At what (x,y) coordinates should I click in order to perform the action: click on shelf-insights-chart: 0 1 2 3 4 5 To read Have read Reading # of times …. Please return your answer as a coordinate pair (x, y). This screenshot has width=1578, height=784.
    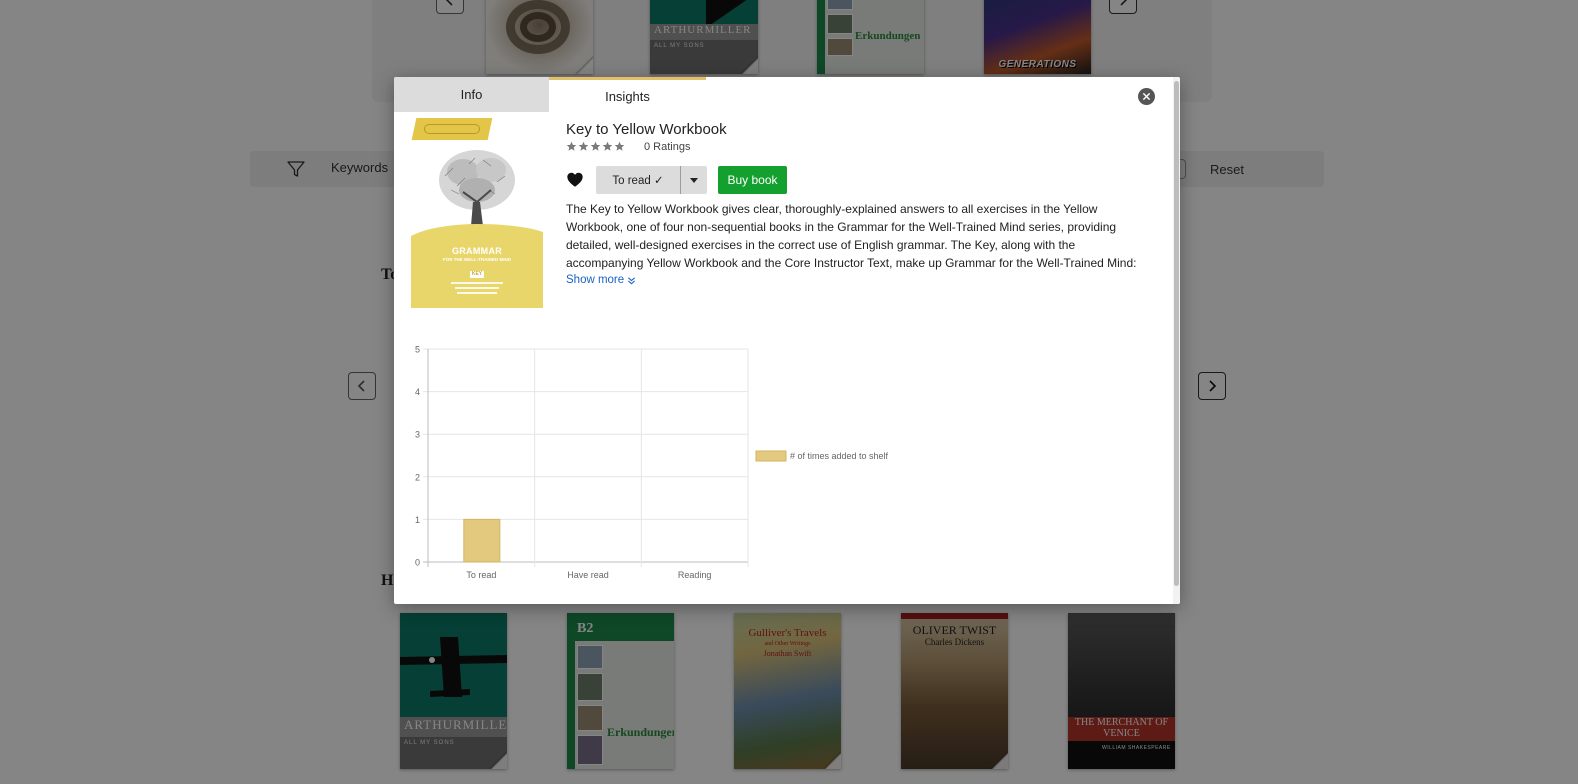
    Looking at the image, I should click on (652, 463).